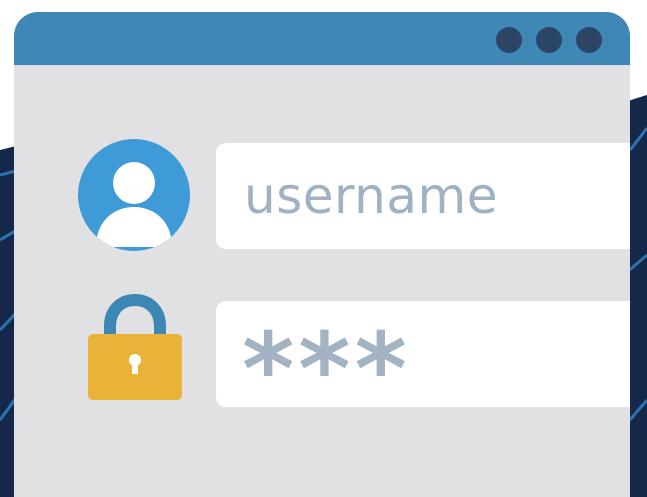  I want to click on window-titlebar, so click(322, 38).